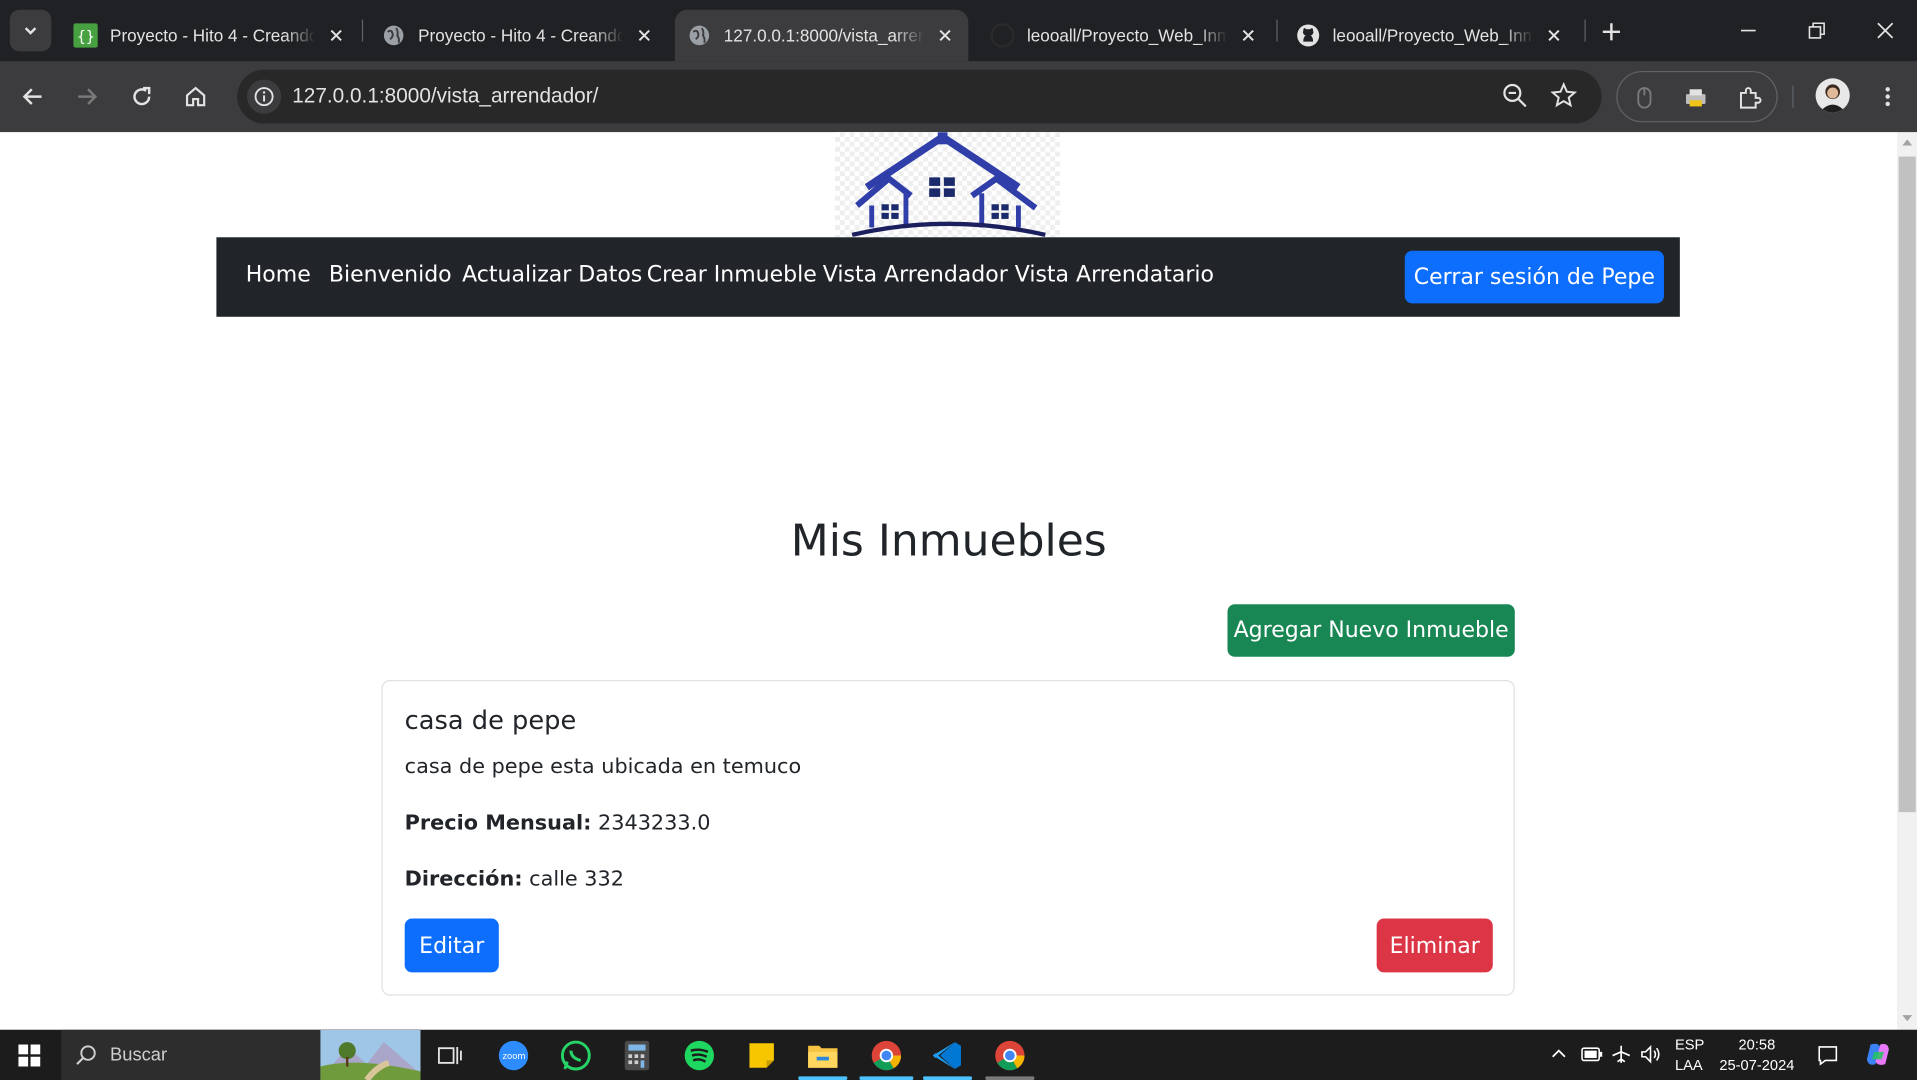 This screenshot has width=1917, height=1080. I want to click on new-tab-button, so click(1611, 32).